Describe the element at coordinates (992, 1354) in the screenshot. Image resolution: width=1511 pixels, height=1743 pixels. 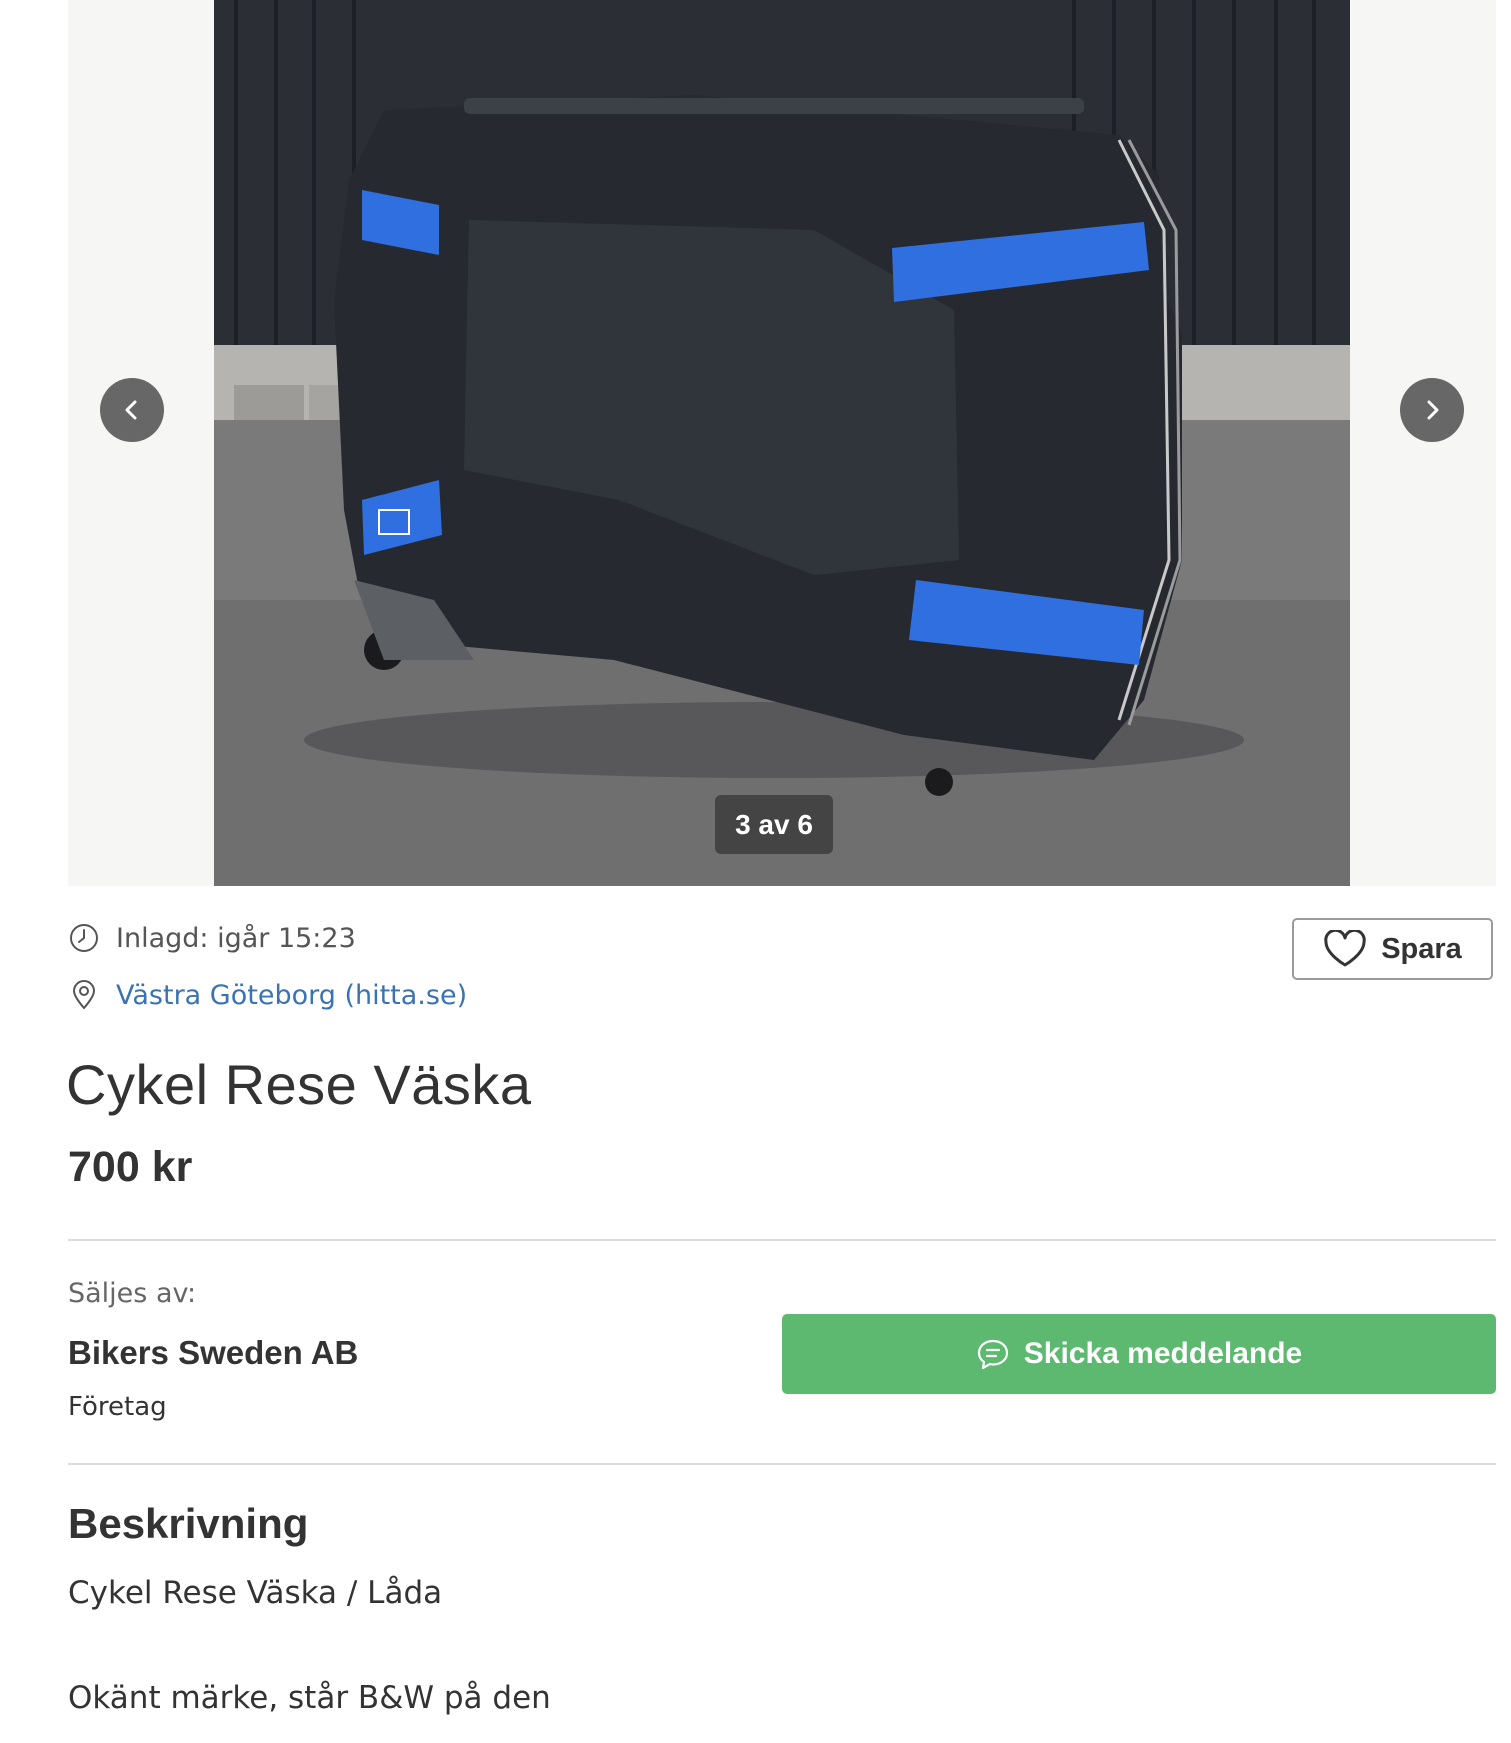
I see `chat-bubble-icon` at that location.